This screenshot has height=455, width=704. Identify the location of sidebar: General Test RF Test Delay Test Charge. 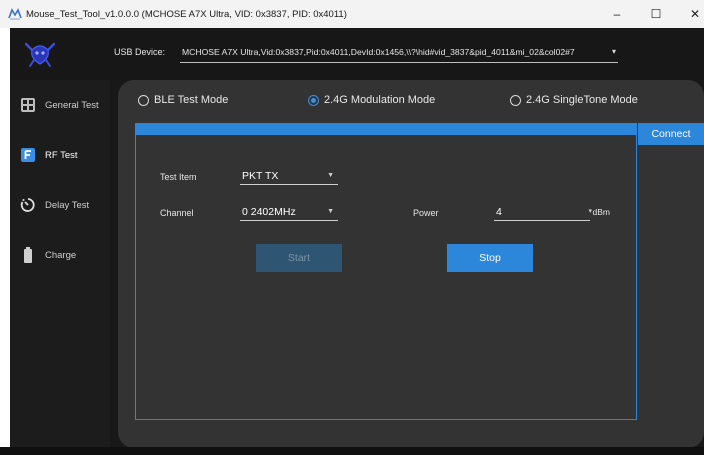
(60, 267).